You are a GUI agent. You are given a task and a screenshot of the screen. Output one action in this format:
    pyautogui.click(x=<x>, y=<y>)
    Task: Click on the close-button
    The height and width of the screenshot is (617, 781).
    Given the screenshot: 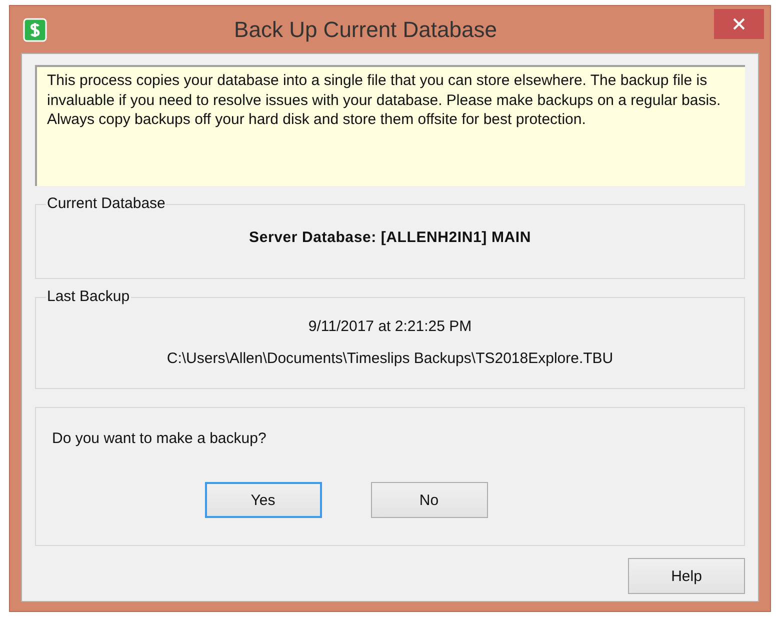 What is the action you would take?
    pyautogui.click(x=739, y=24)
    